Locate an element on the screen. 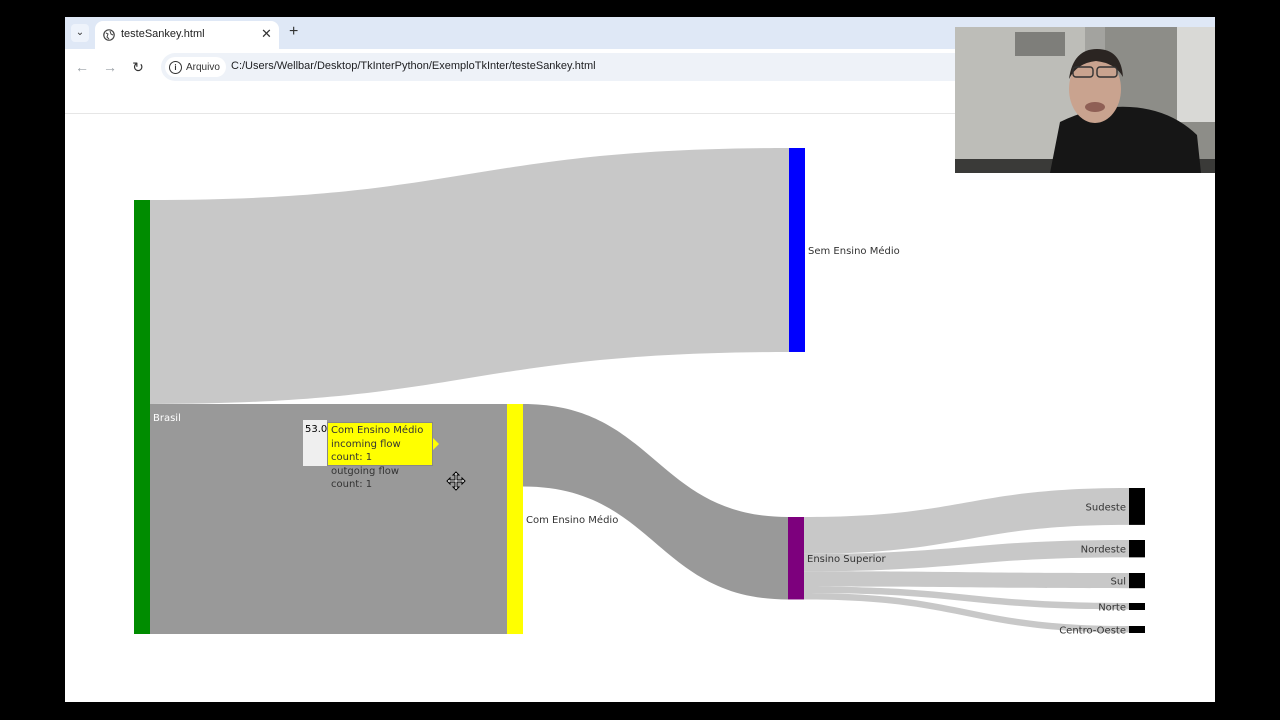 This screenshot has height=720, width=1280. sankey-node-sem_ensino_medio is located at coordinates (797, 250).